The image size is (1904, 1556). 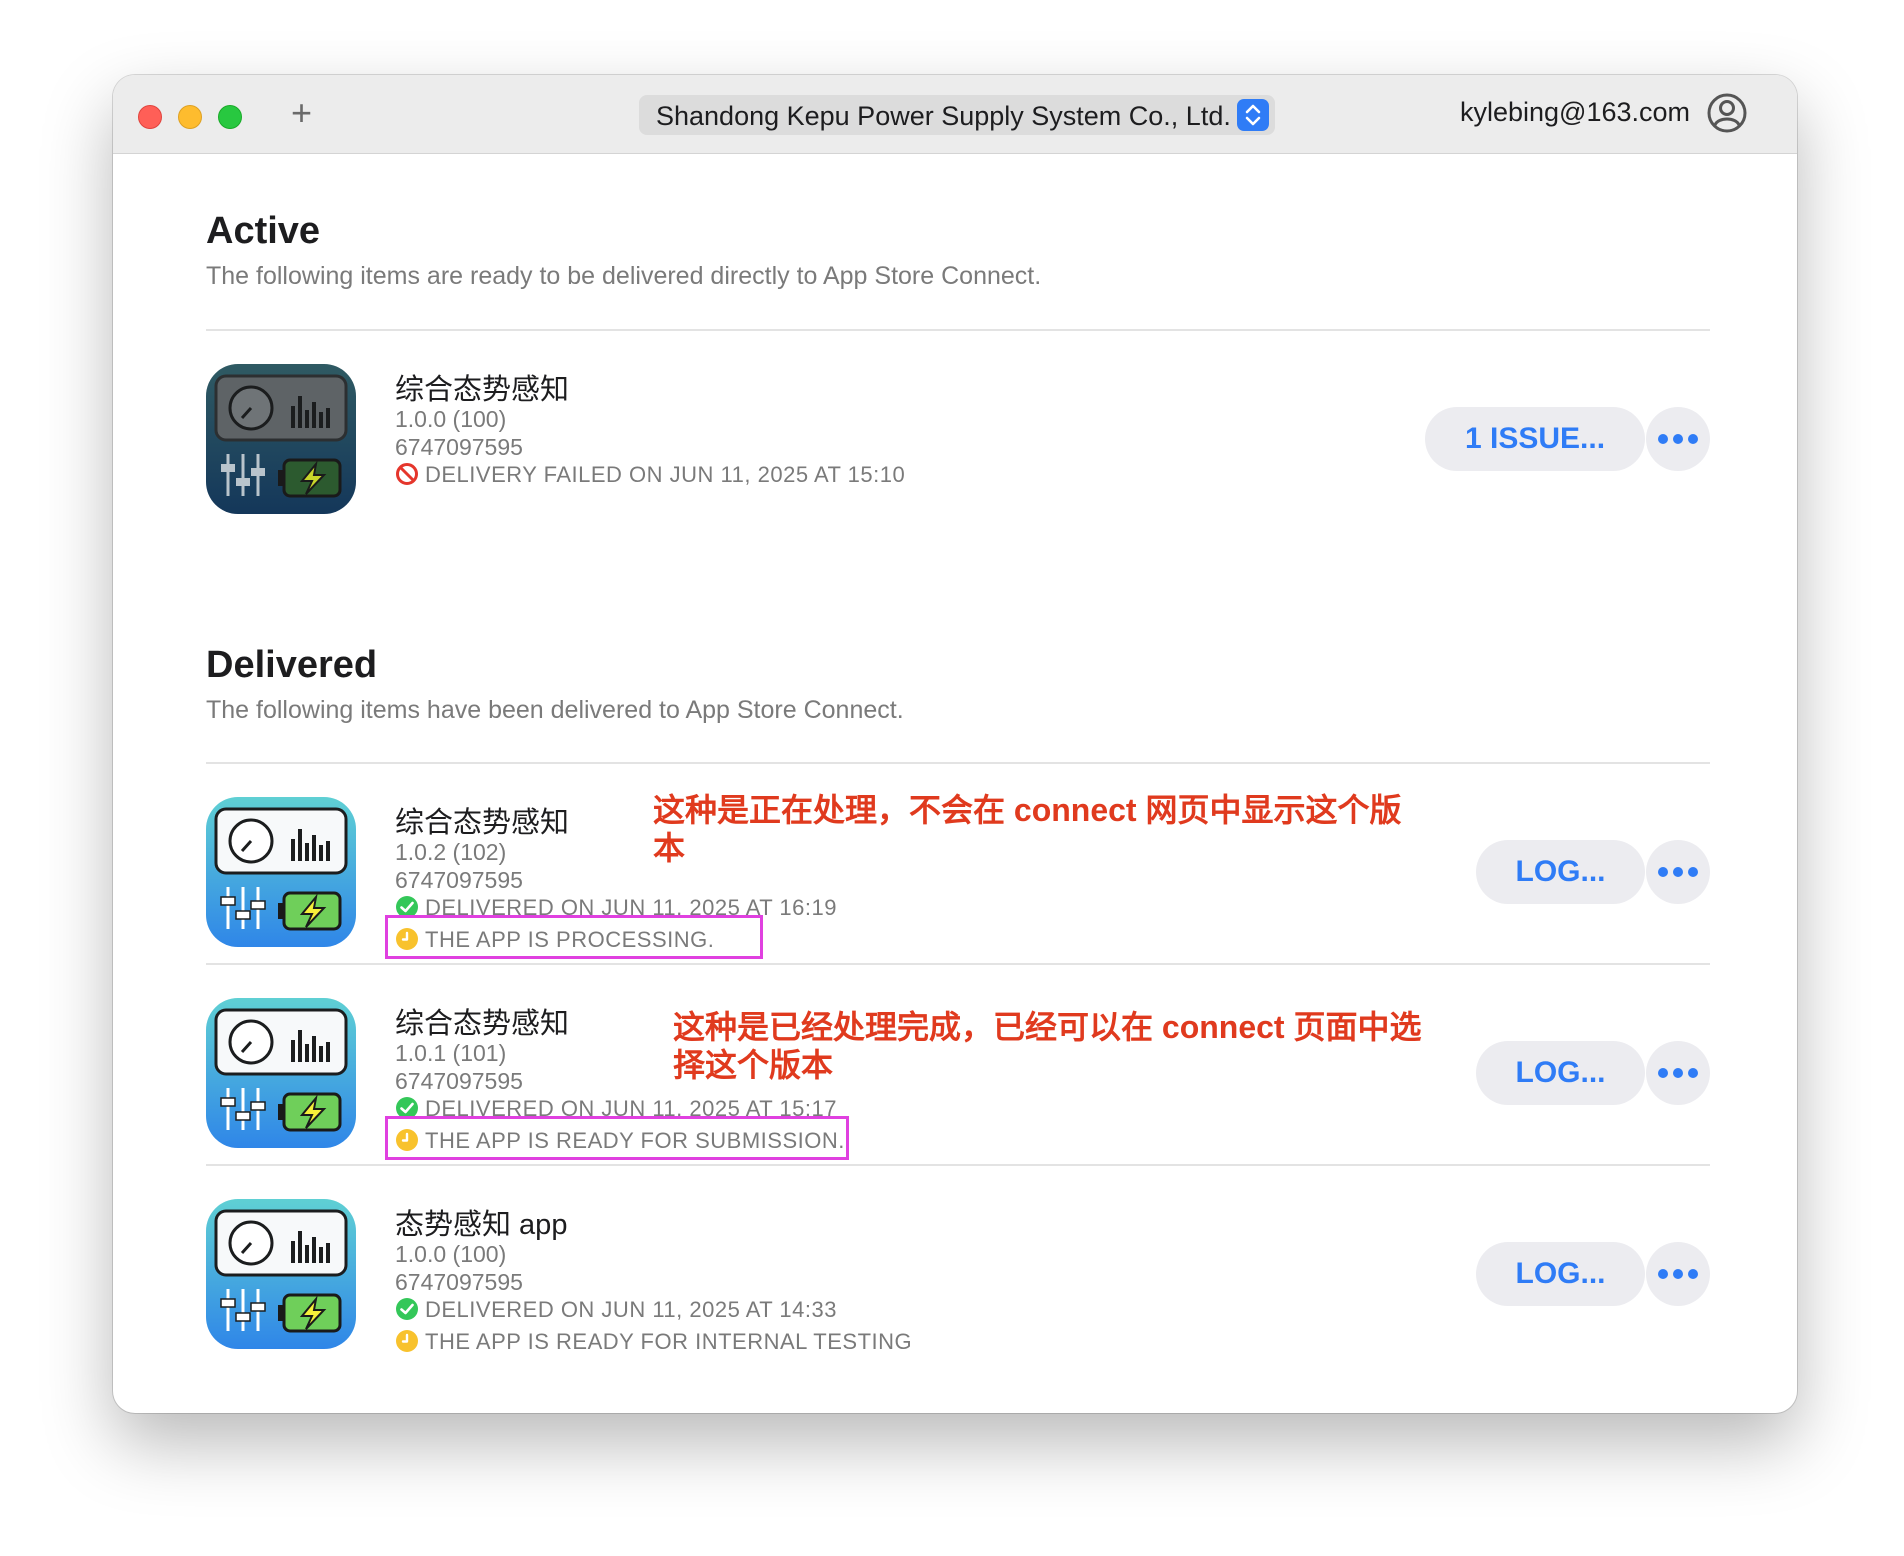 What do you see at coordinates (263, 231) in the screenshot?
I see `active-section-title: Active` at bounding box center [263, 231].